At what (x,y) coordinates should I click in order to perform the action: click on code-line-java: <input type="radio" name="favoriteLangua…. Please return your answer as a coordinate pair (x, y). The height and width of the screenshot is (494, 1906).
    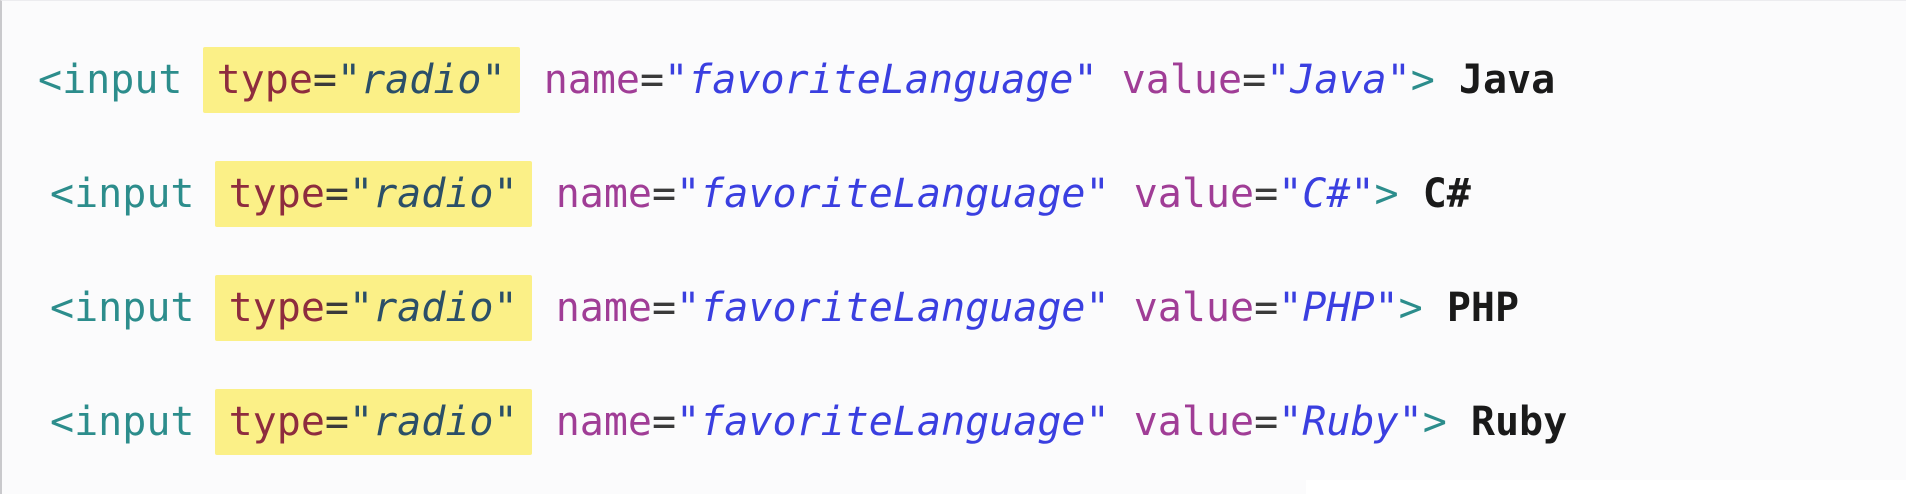
    Looking at the image, I should click on (797, 80).